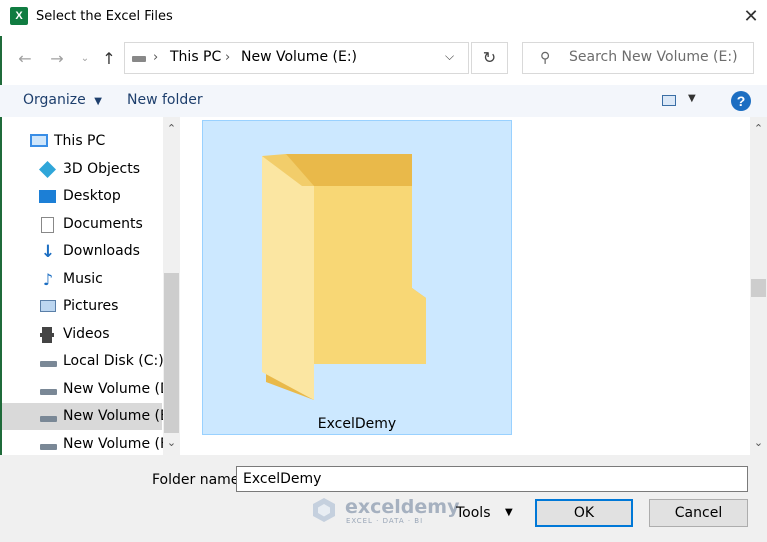 The image size is (767, 542). Describe the element at coordinates (47, 169) in the screenshot. I see `cube-icon` at that location.